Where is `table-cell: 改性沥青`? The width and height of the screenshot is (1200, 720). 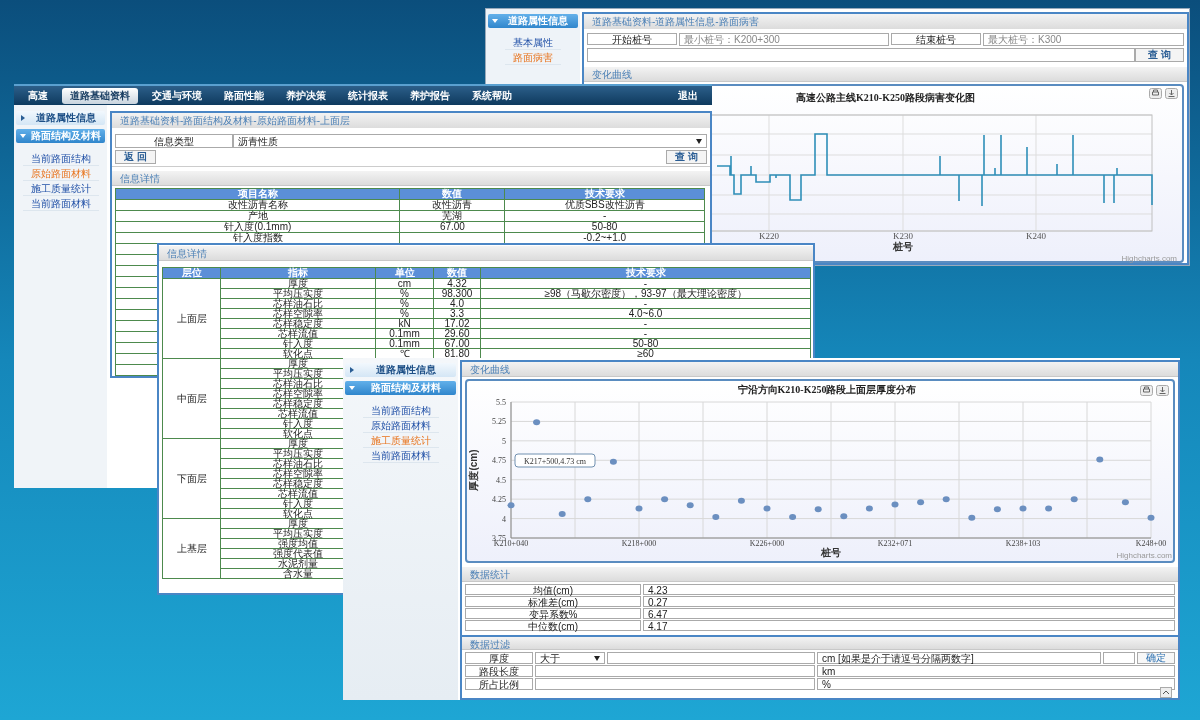 table-cell: 改性沥青 is located at coordinates (452, 205).